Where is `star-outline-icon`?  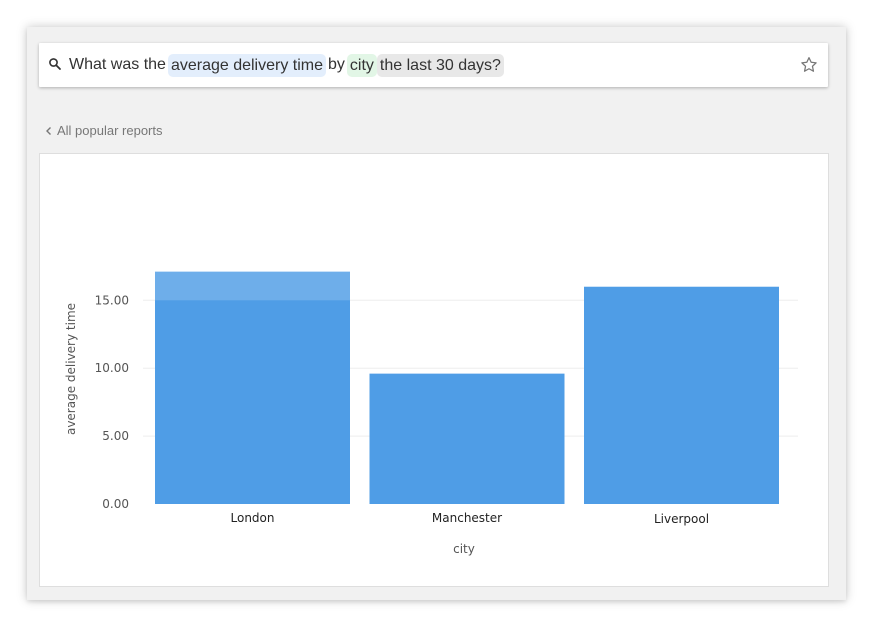 star-outline-icon is located at coordinates (809, 65).